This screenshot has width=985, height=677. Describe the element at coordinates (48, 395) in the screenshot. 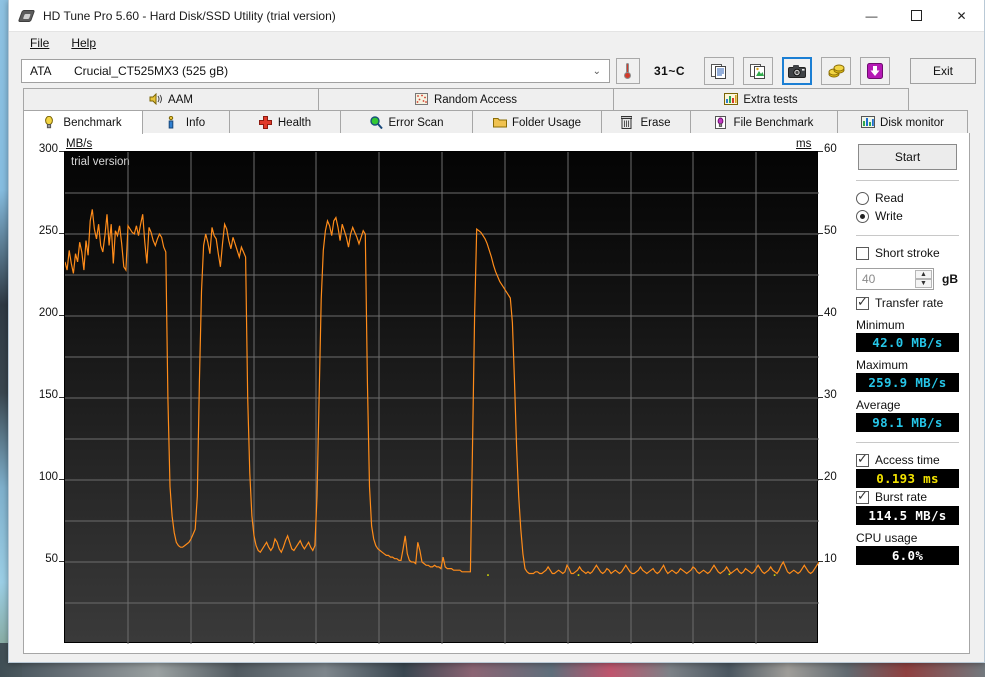

I see `y-tick-label: 150` at that location.